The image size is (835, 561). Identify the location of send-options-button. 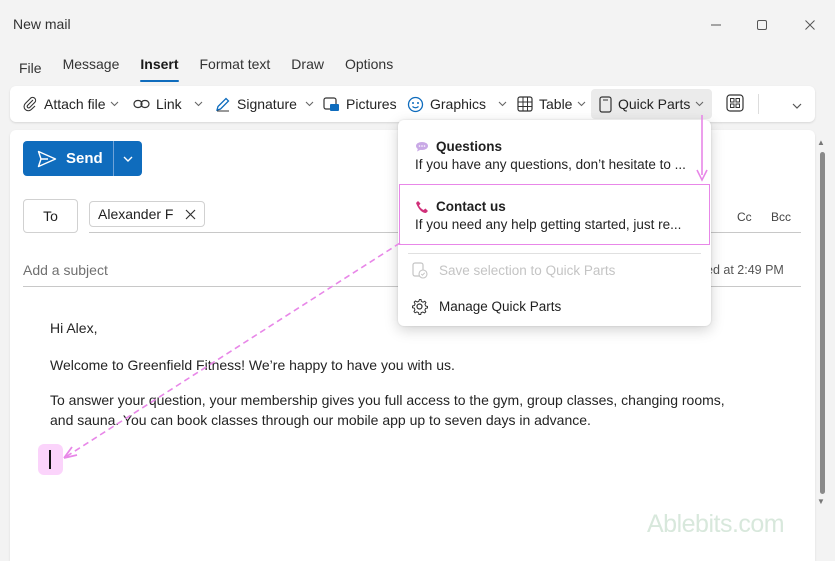
(128, 158).